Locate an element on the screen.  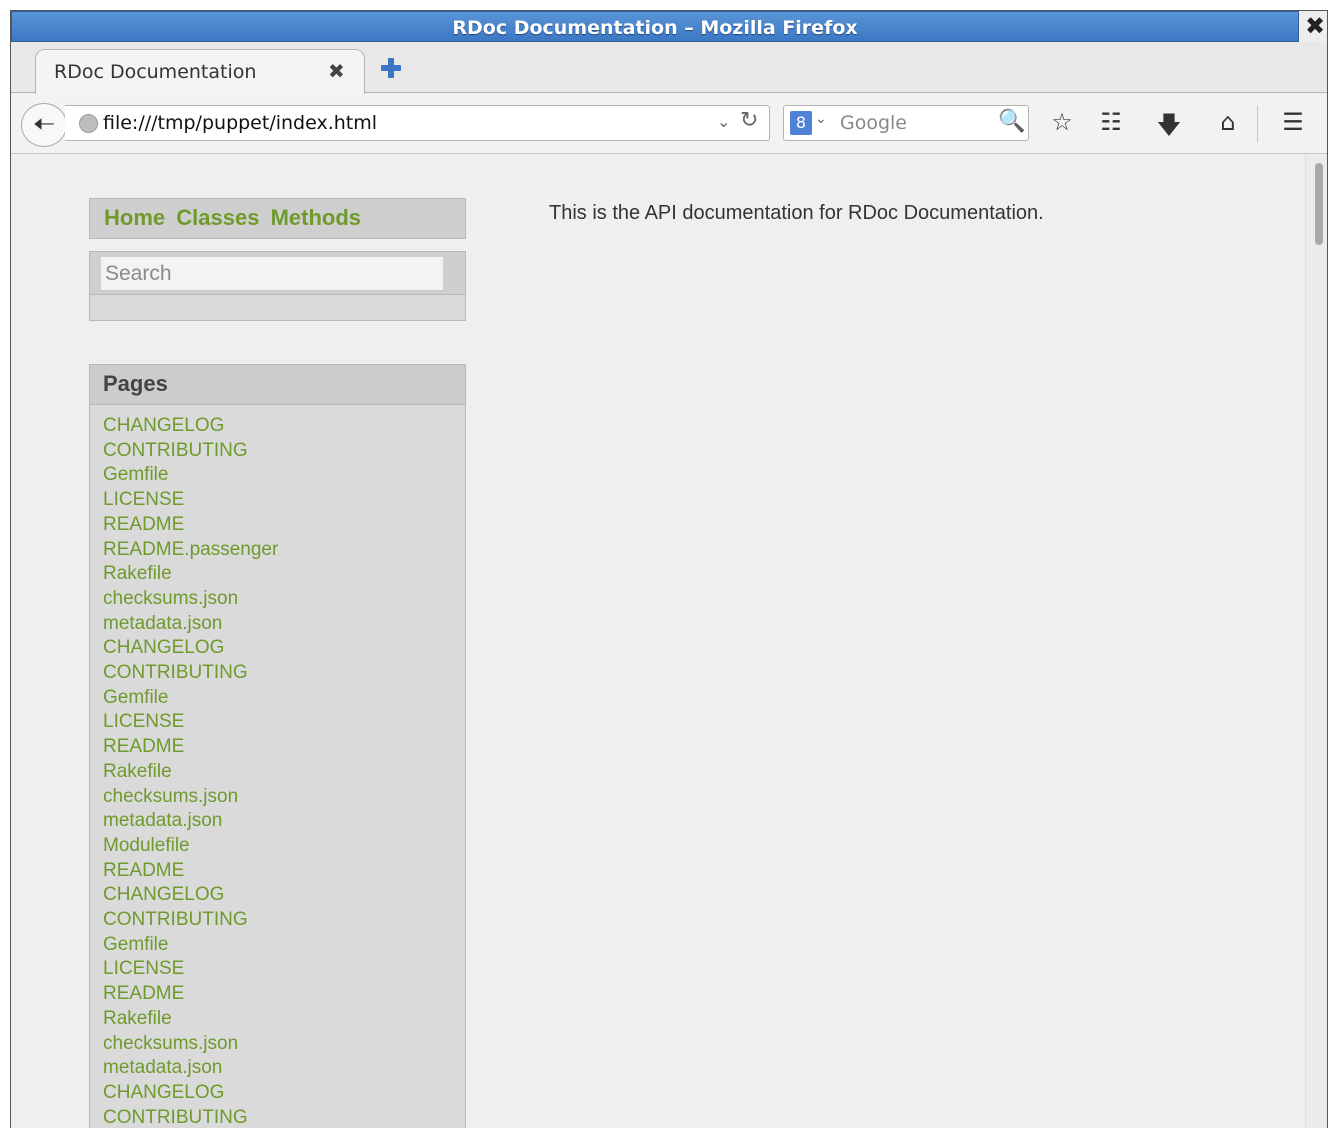
title-bar: RDoc Documentation – Mozilla Firefox is located at coordinates (655, 26).